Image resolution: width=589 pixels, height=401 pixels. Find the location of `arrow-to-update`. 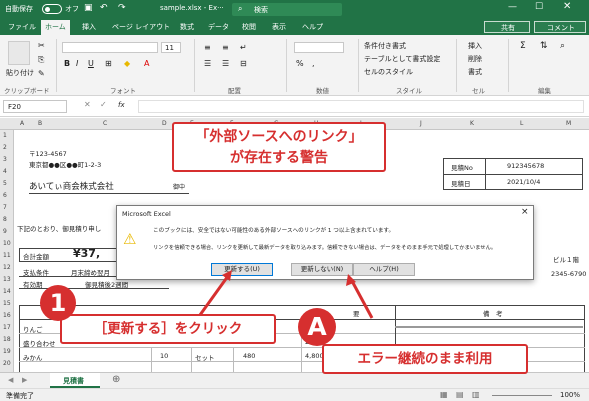

arrow-to-update is located at coordinates (214, 295).